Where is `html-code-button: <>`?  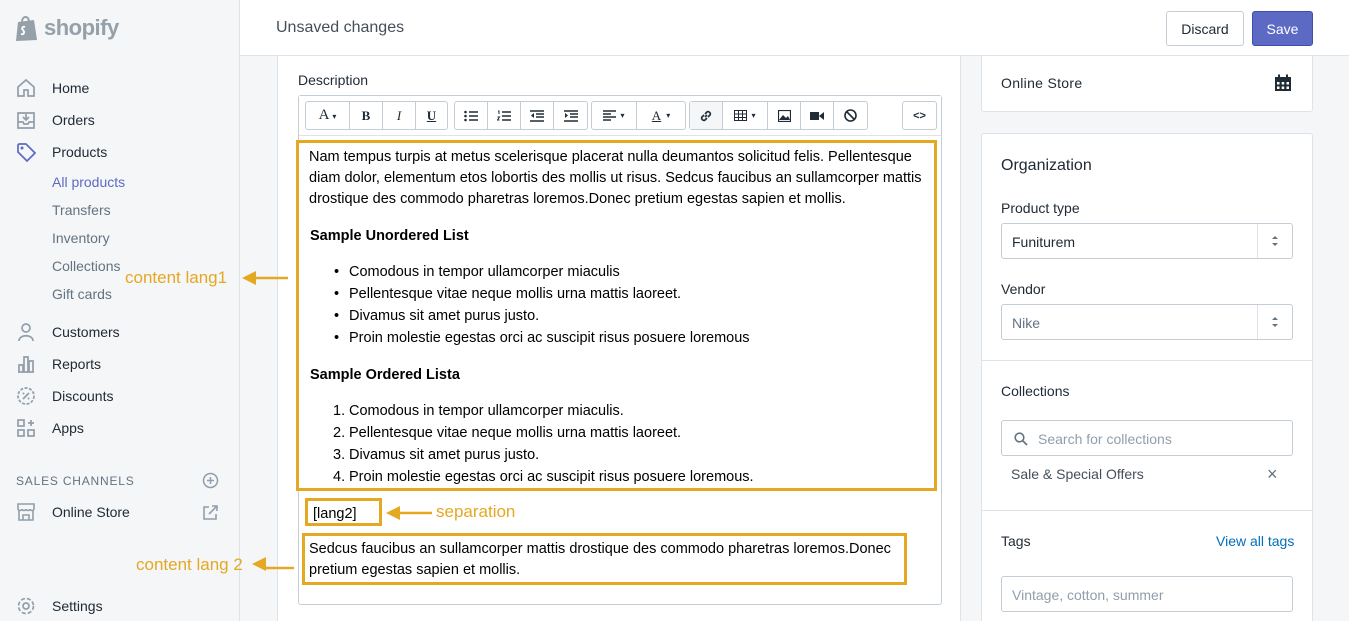 html-code-button: <> is located at coordinates (919, 115).